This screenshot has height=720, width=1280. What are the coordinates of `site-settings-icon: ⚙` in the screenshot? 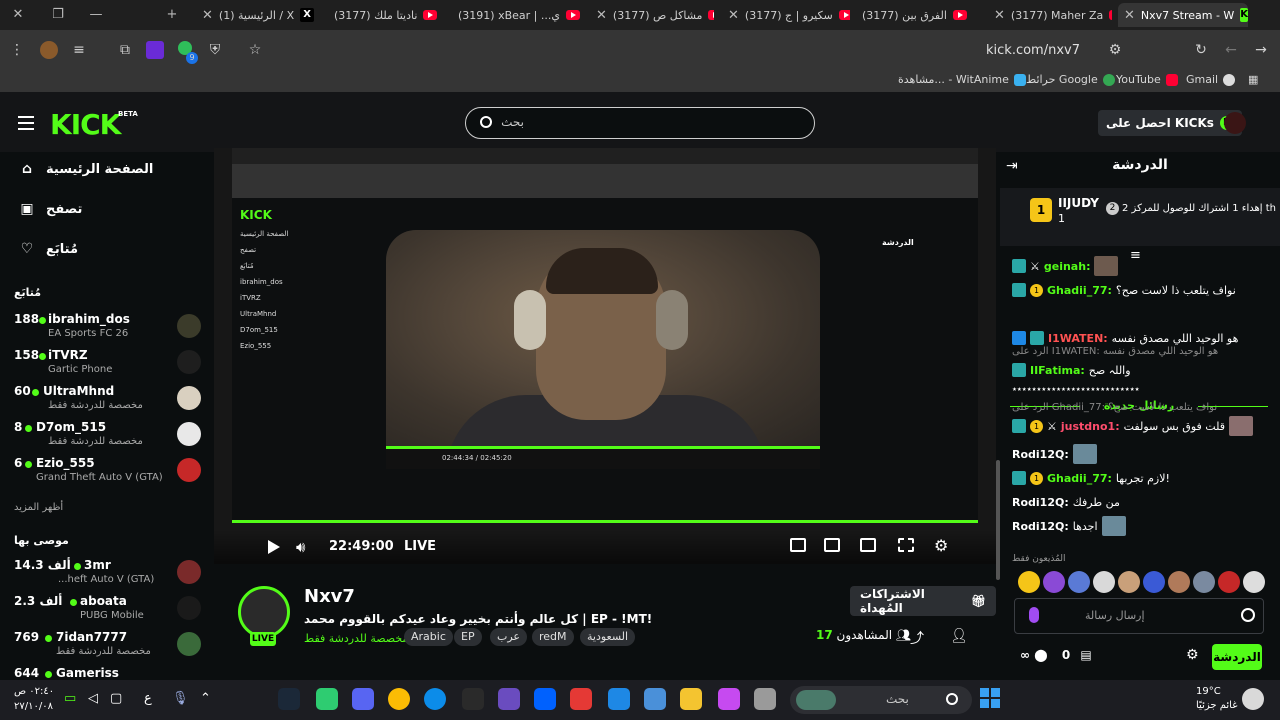 It's located at (1115, 50).